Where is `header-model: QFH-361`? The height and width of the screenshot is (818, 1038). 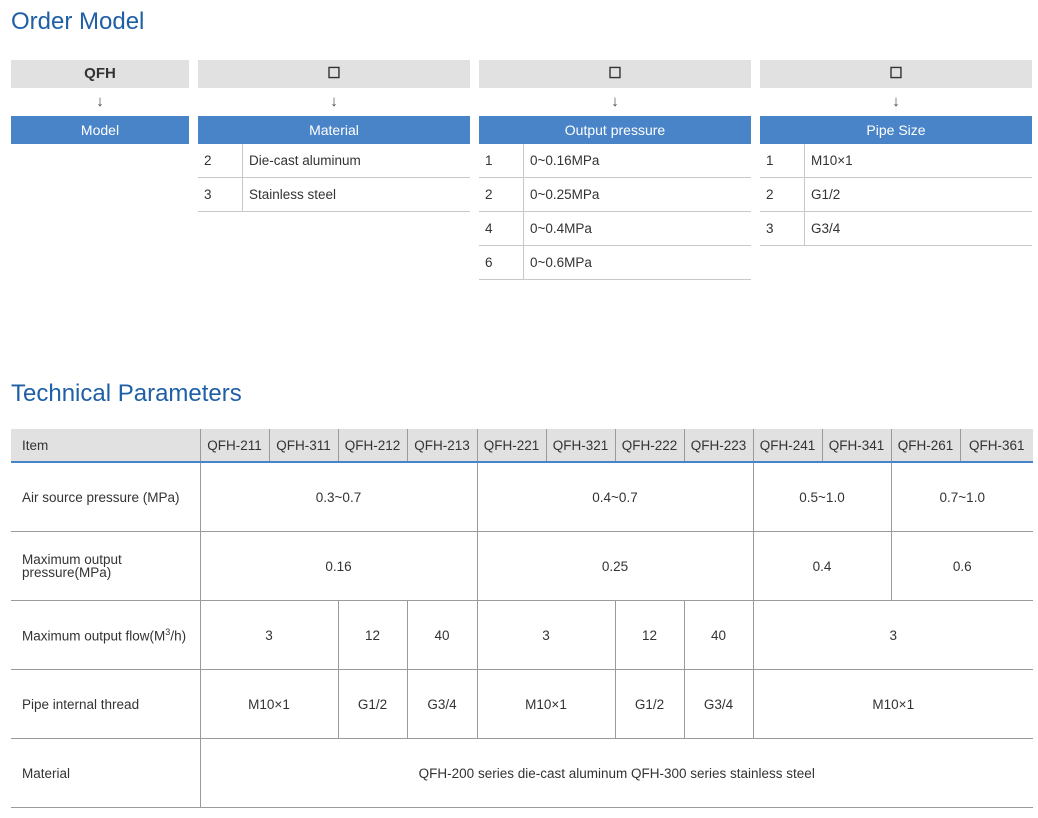 header-model: QFH-361 is located at coordinates (996, 446).